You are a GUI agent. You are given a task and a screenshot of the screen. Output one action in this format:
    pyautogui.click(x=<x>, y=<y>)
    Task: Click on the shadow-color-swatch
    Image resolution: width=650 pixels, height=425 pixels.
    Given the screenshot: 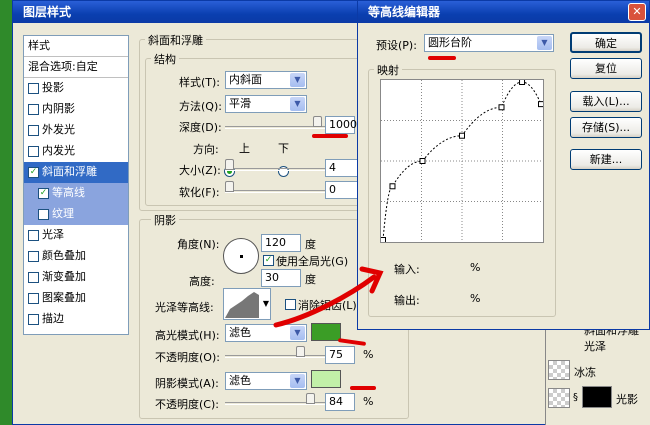 What is the action you would take?
    pyautogui.click(x=326, y=379)
    